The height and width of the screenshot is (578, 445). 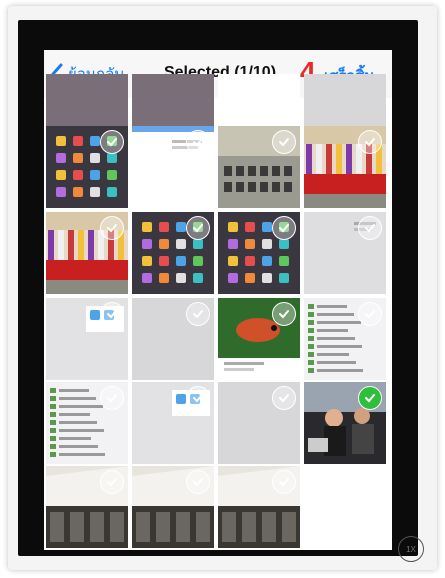 What do you see at coordinates (259, 339) in the screenshot?
I see `photo-thumbnail-fish` at bounding box center [259, 339].